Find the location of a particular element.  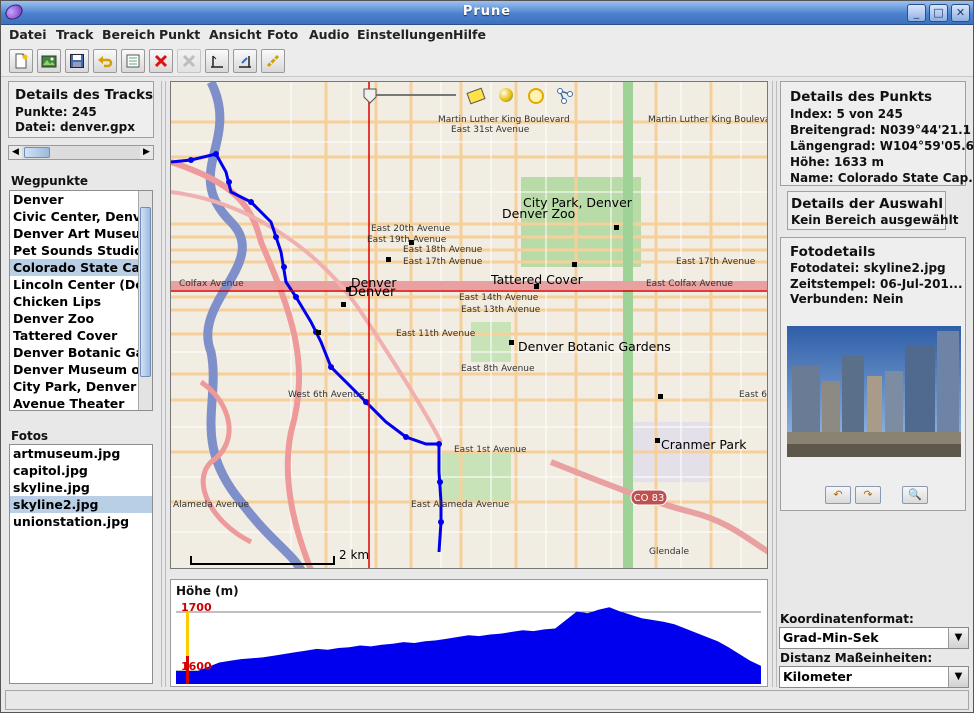

waypoint-list-item: Chicken Lips is located at coordinates (81, 301).